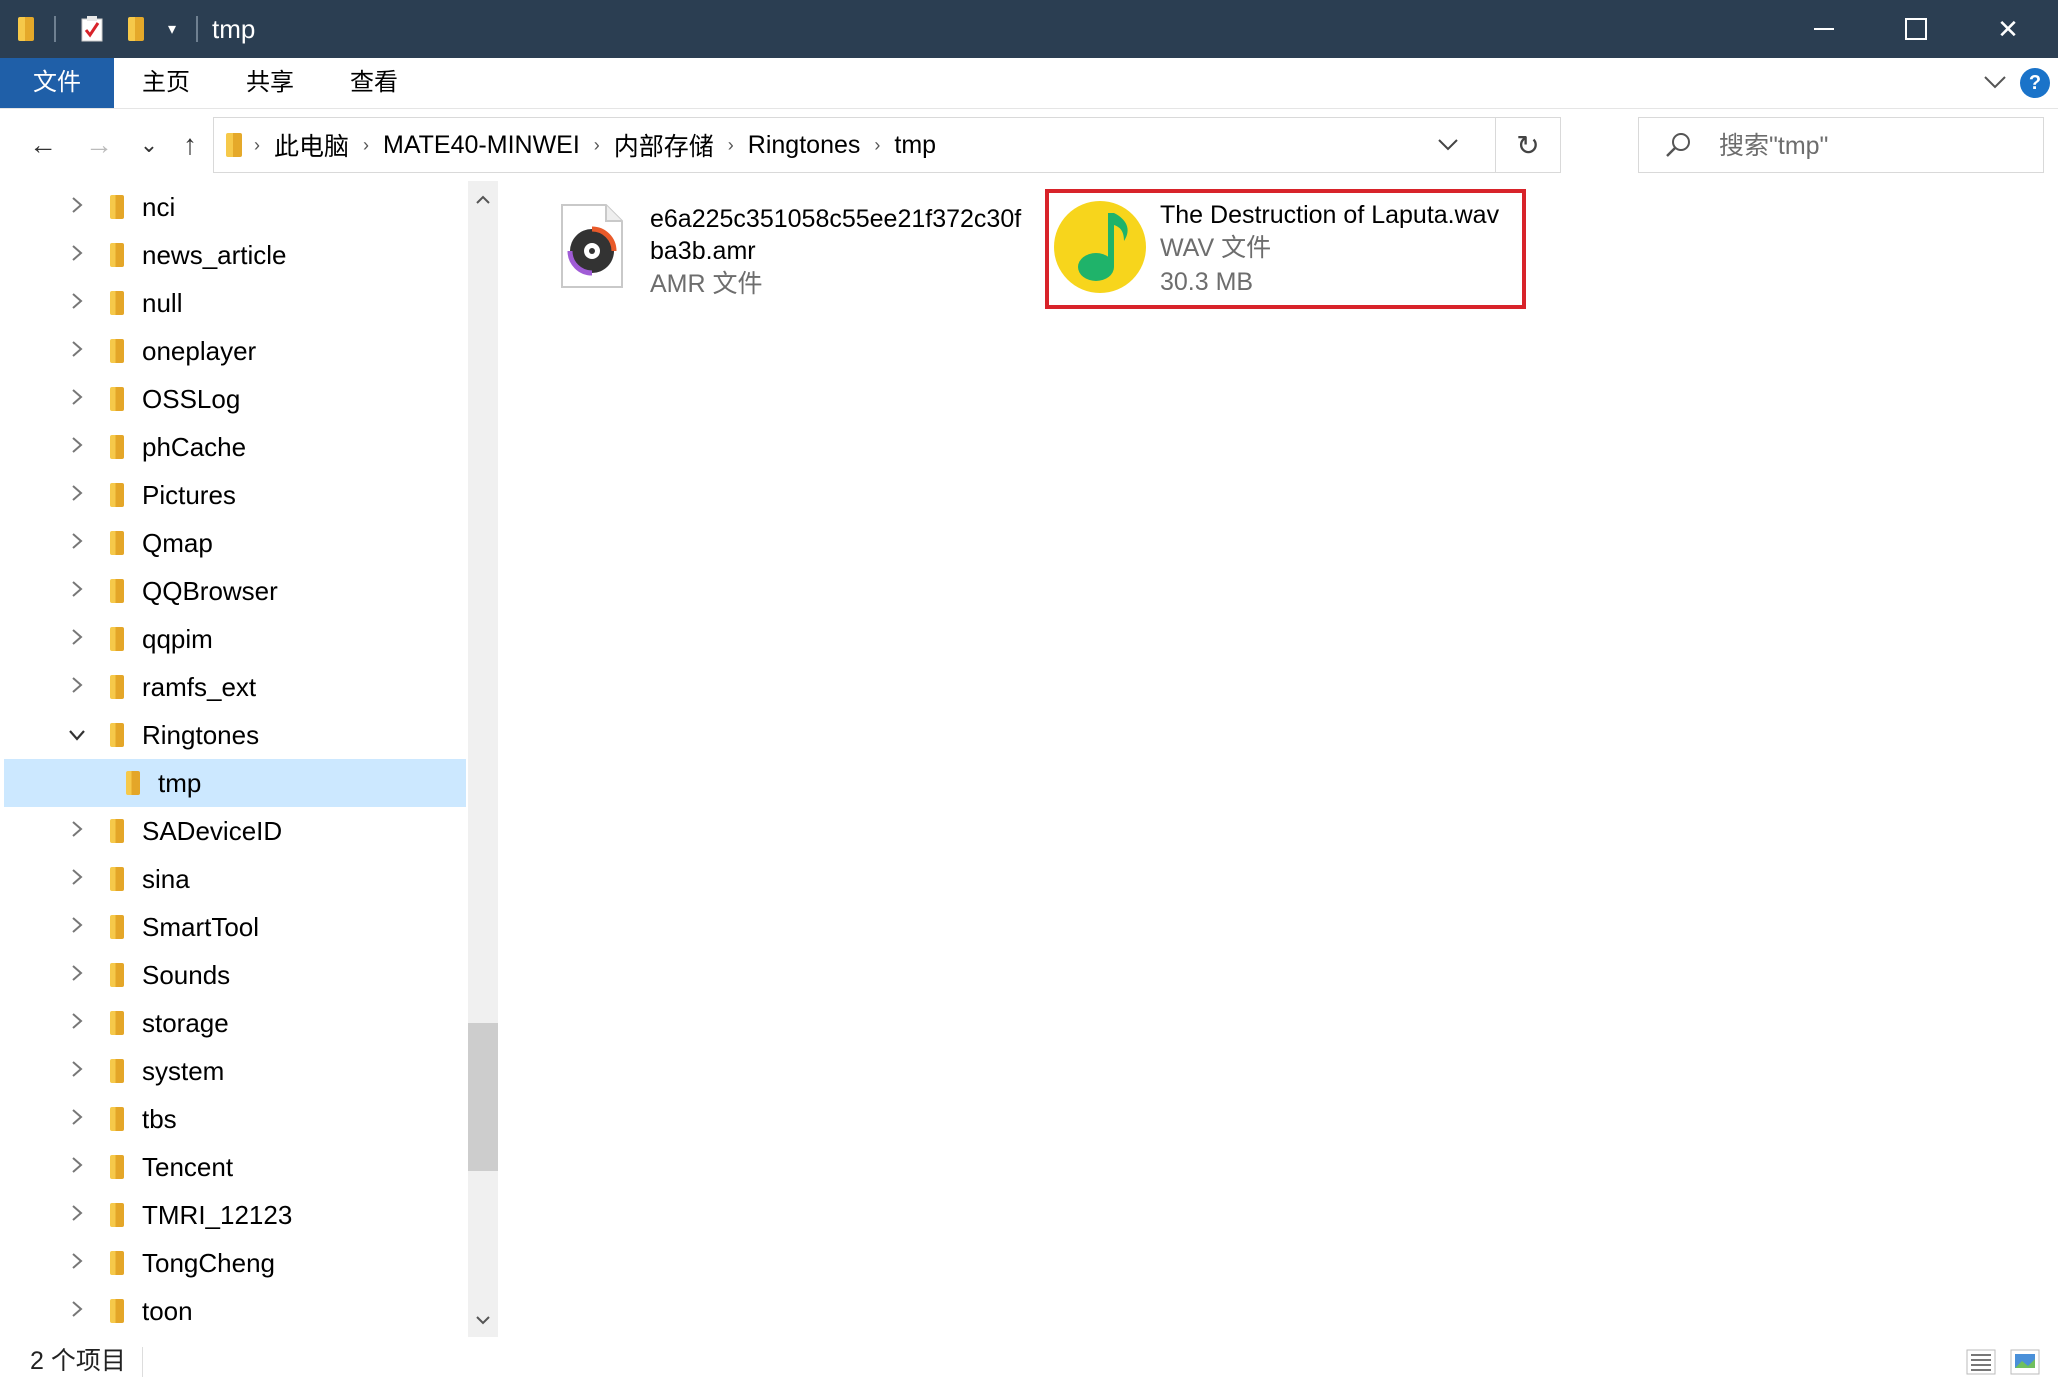 Image resolution: width=2058 pixels, height=1386 pixels. What do you see at coordinates (190, 145) in the screenshot?
I see `up-button: ↑` at bounding box center [190, 145].